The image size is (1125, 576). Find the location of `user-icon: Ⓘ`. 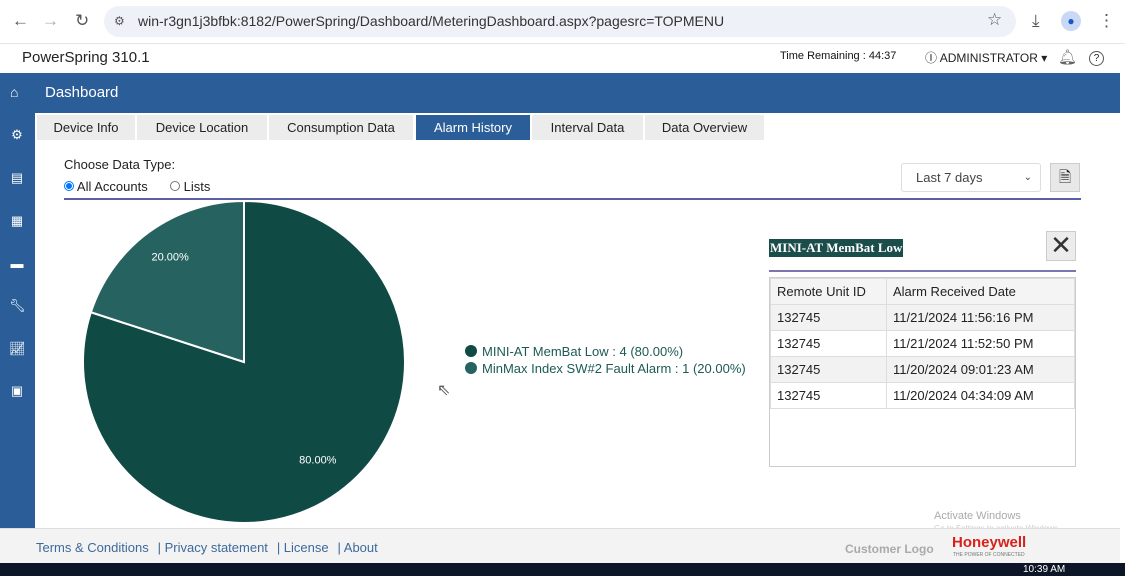

user-icon: Ⓘ is located at coordinates (931, 58).